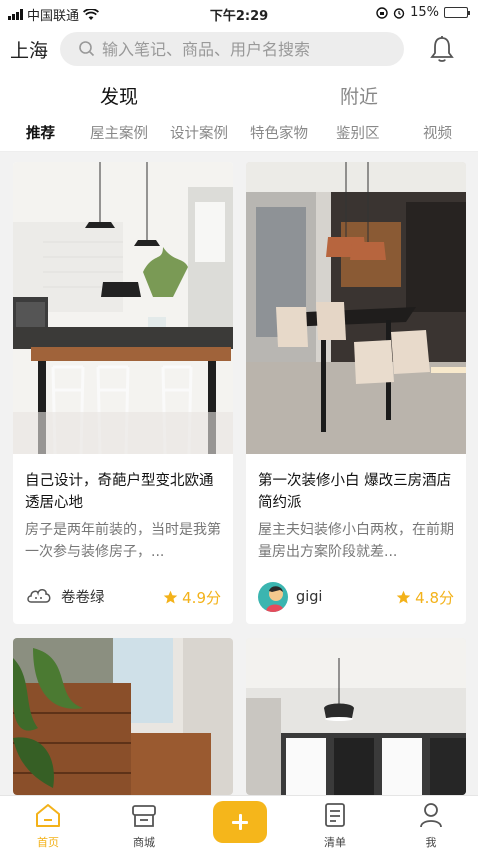 This screenshot has height=850, width=478. Describe the element at coordinates (335, 815) in the screenshot. I see `checklist-icon` at that location.